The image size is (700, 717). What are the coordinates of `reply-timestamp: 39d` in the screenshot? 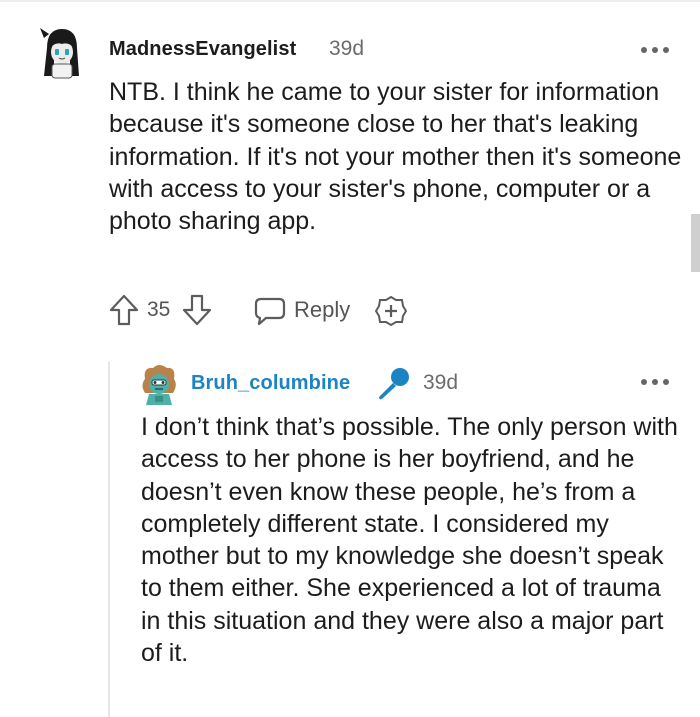 It's located at (441, 382).